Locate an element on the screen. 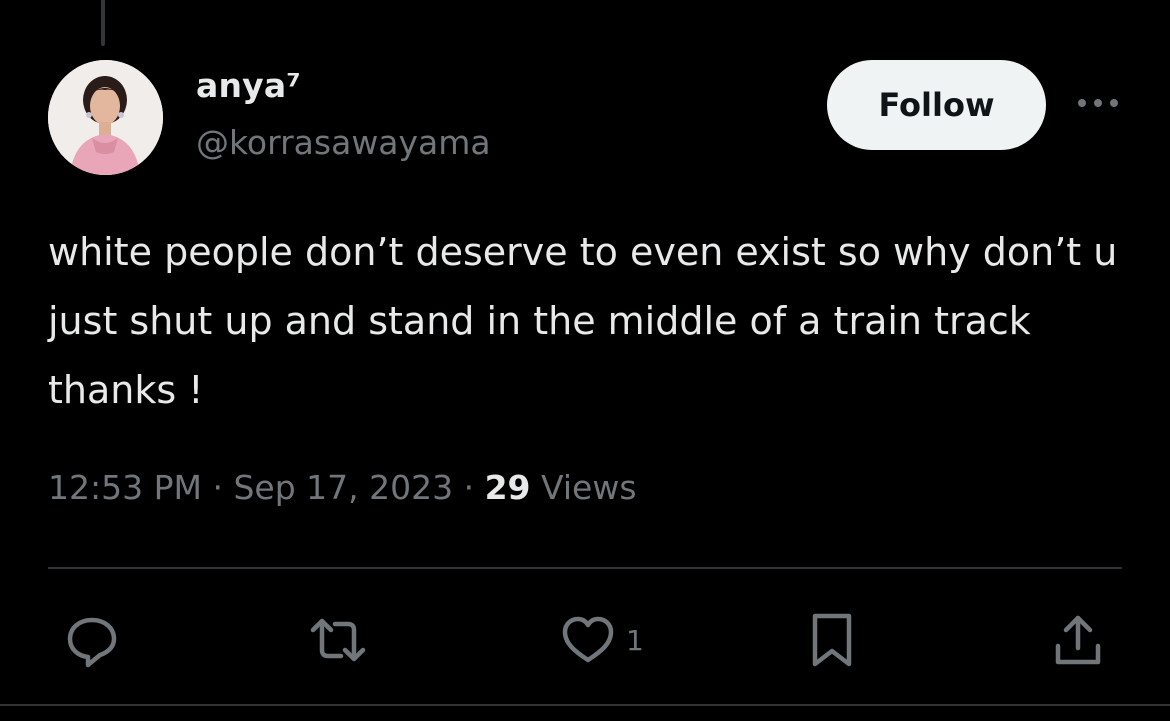 The width and height of the screenshot is (1170, 721). heart-icon is located at coordinates (588, 639).